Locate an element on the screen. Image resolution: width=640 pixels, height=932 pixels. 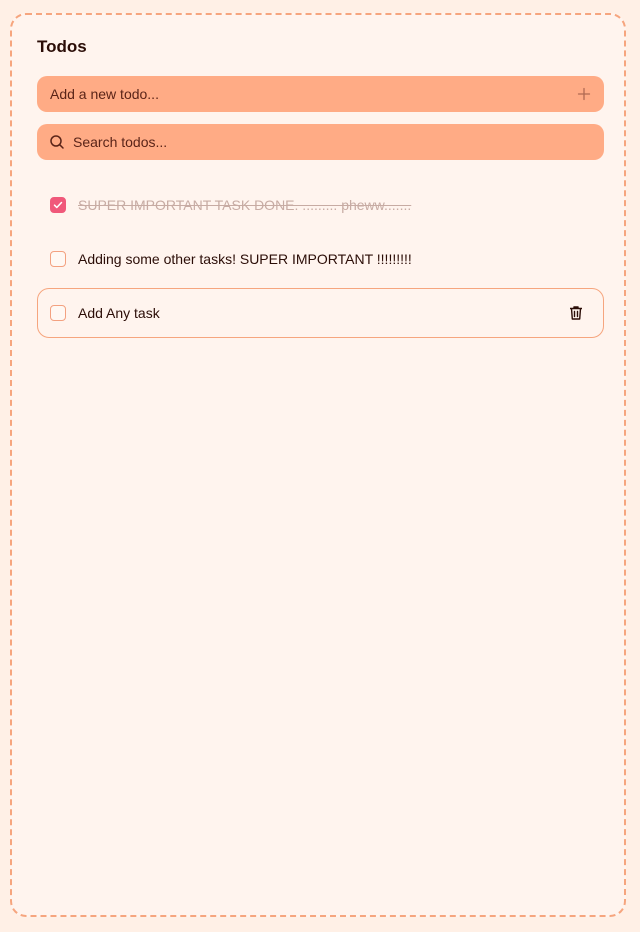
add-todo-bar is located at coordinates (320, 94).